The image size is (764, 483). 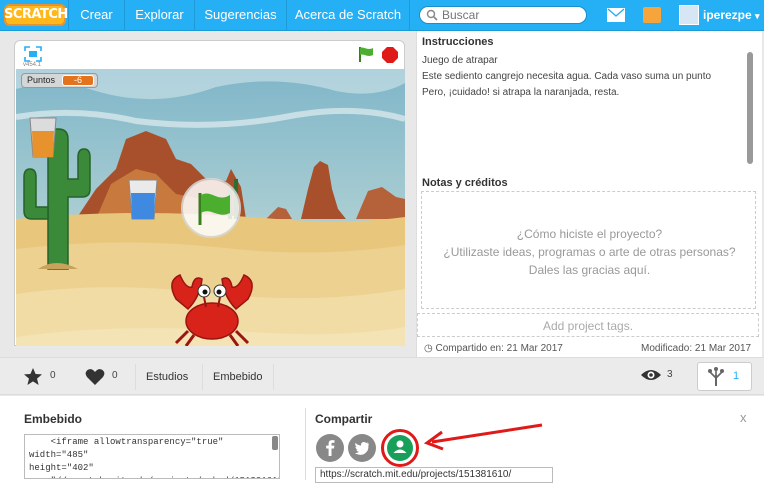 I want to click on shared-date: ◷ Compartido en: 21 Mar 2017, so click(x=493, y=348).